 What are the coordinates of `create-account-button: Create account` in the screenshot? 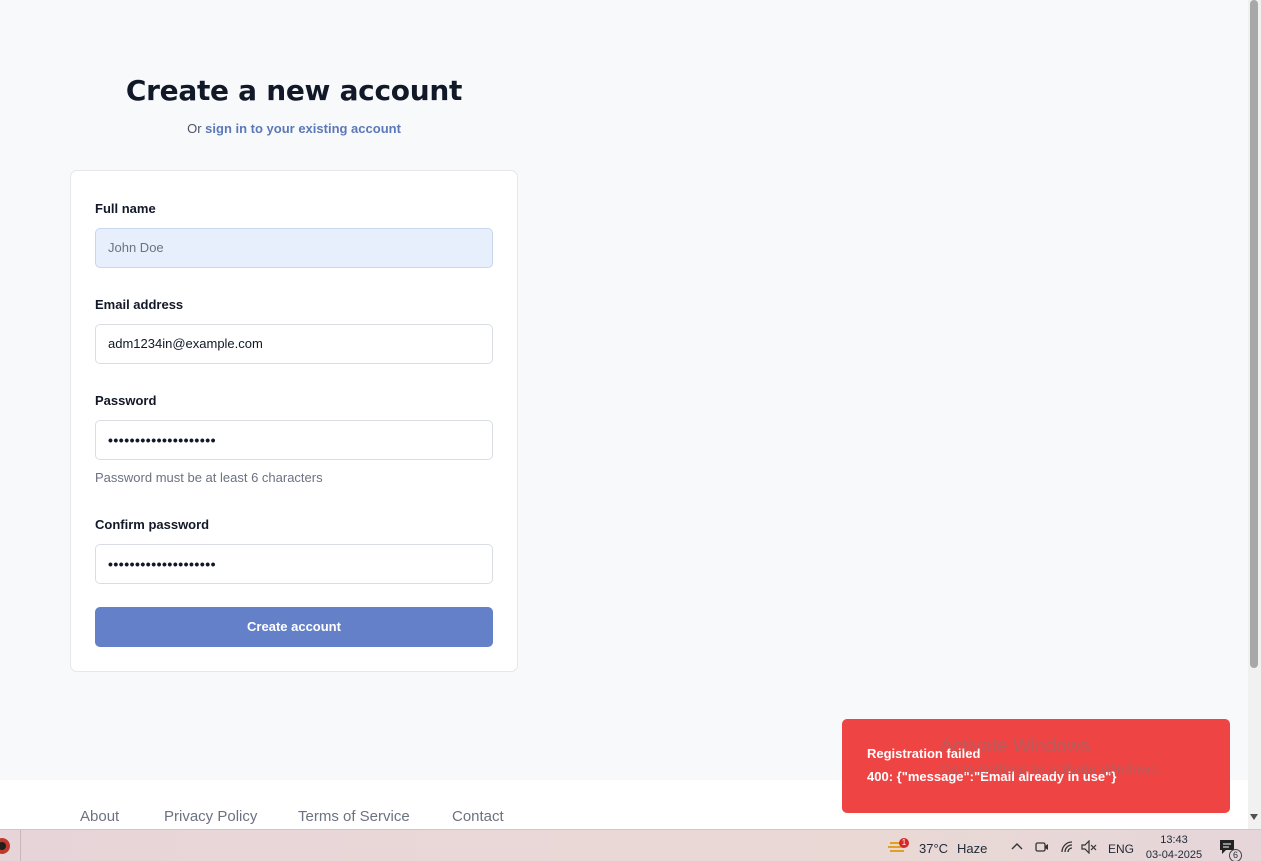 It's located at (294, 627).